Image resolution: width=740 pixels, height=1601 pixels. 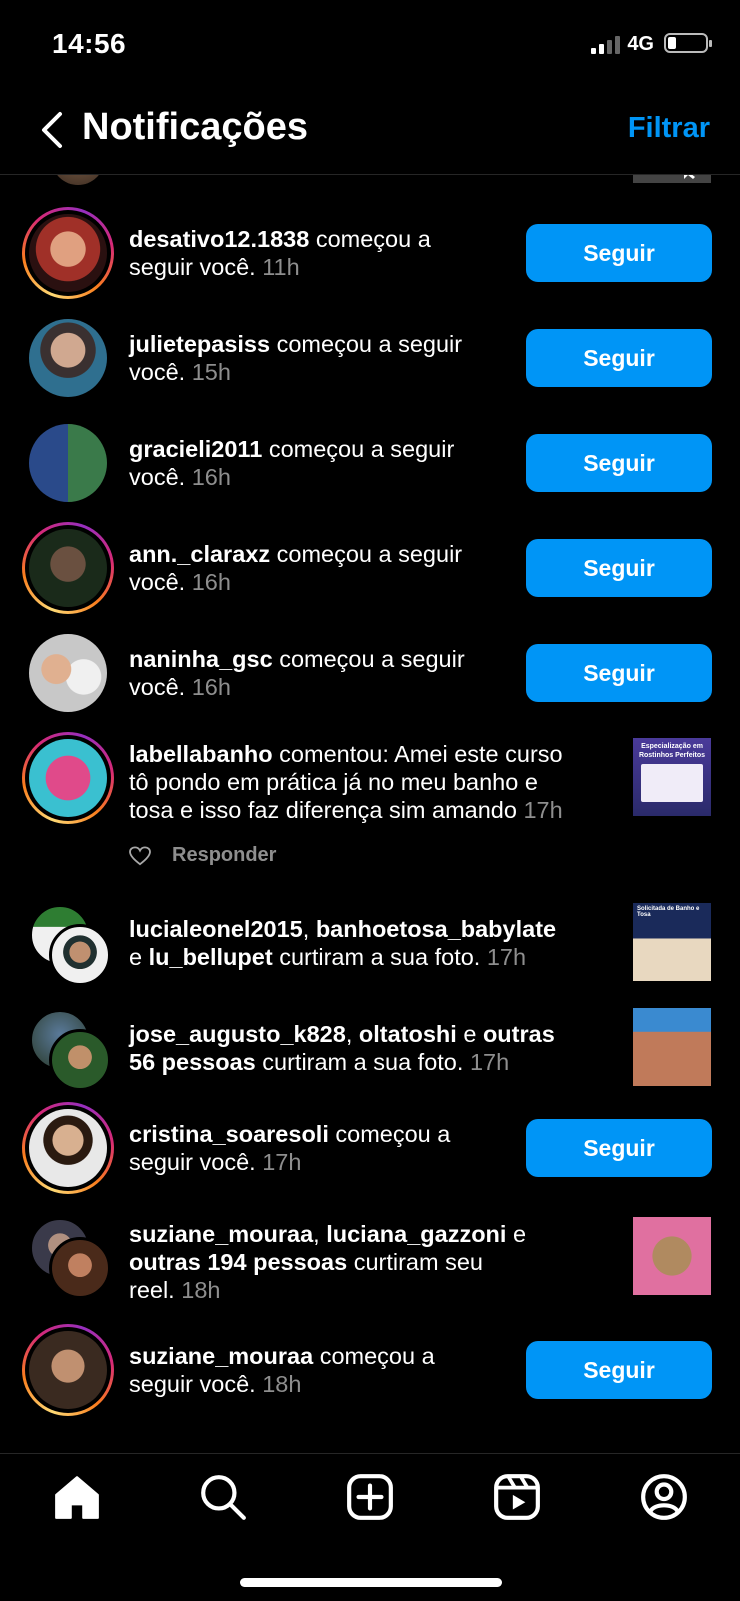 I want to click on notification-text: julietepasiss começou a seguir você. 15h, so click(x=296, y=358).